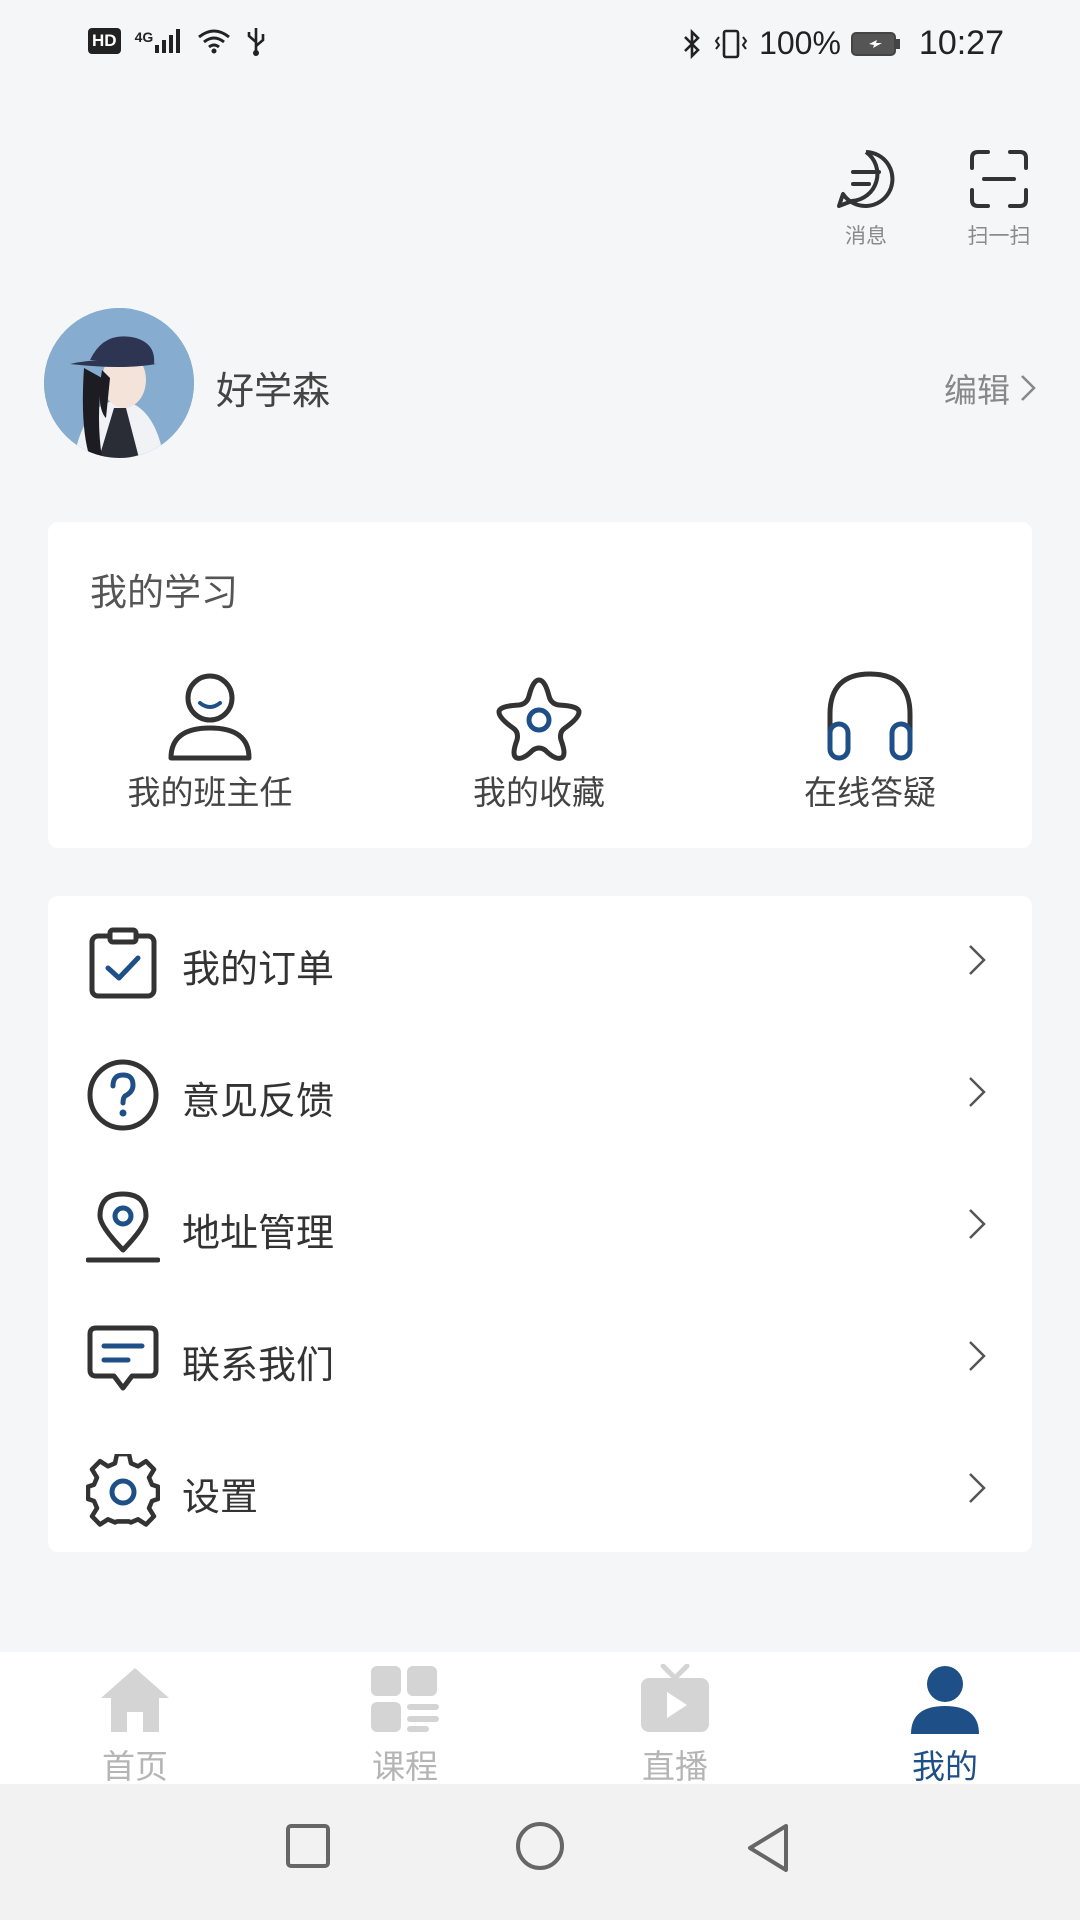 This screenshot has width=1080, height=1920. I want to click on person-icon, so click(210, 717).